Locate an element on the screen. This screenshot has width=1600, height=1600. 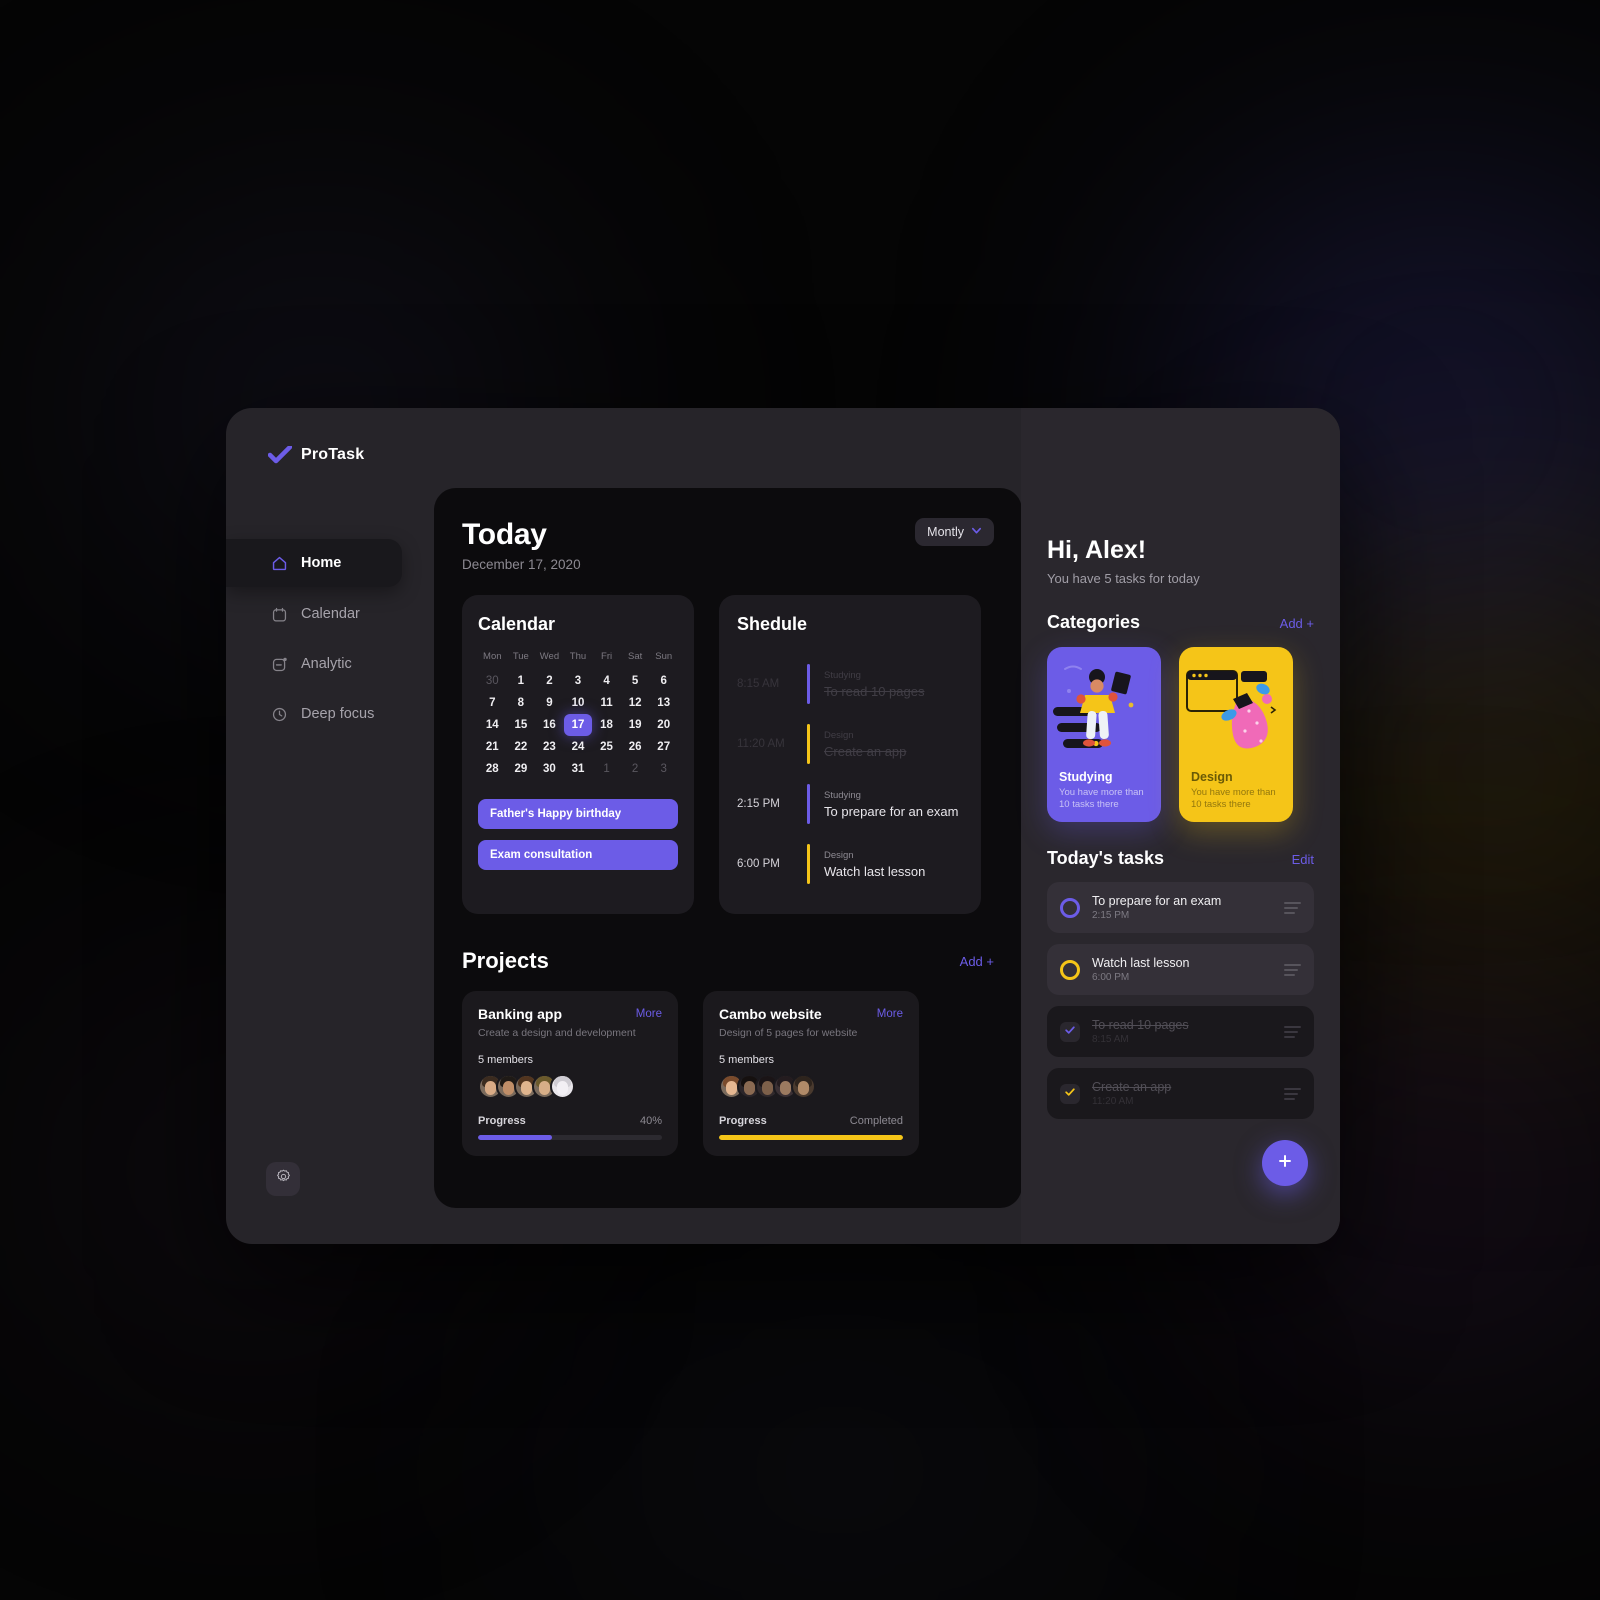
task-row: To prepare for an exam 2:15 PM is located at coordinates (1180, 907).